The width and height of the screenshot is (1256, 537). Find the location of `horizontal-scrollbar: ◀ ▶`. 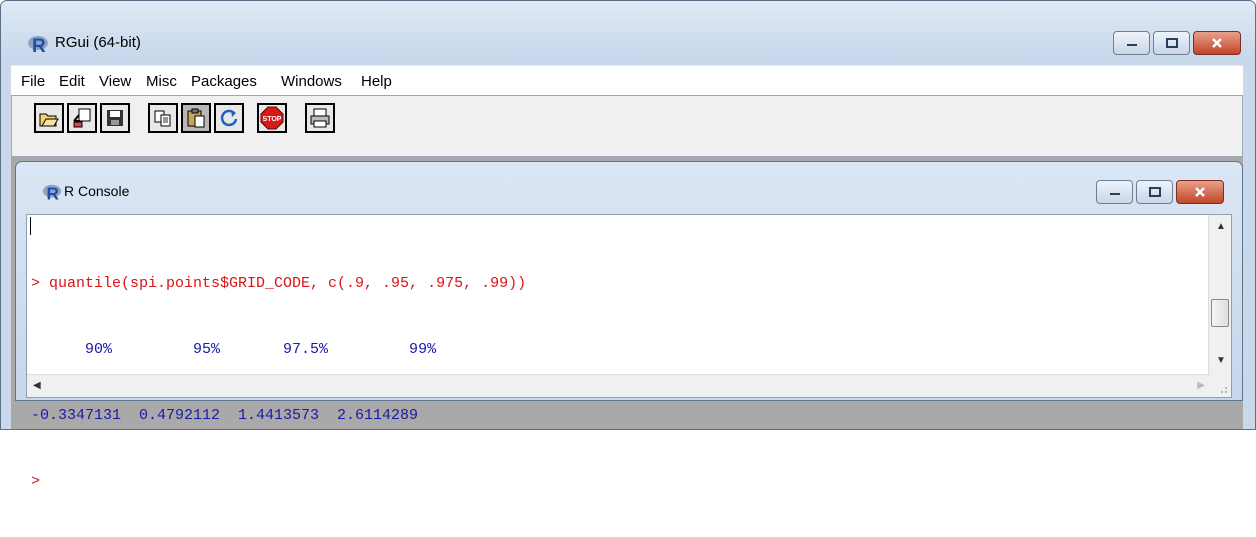

horizontal-scrollbar: ◀ ▶ is located at coordinates (619, 385).